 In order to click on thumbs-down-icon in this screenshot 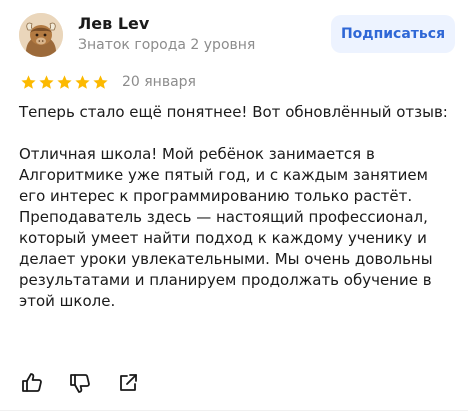, I will do `click(80, 383)`.